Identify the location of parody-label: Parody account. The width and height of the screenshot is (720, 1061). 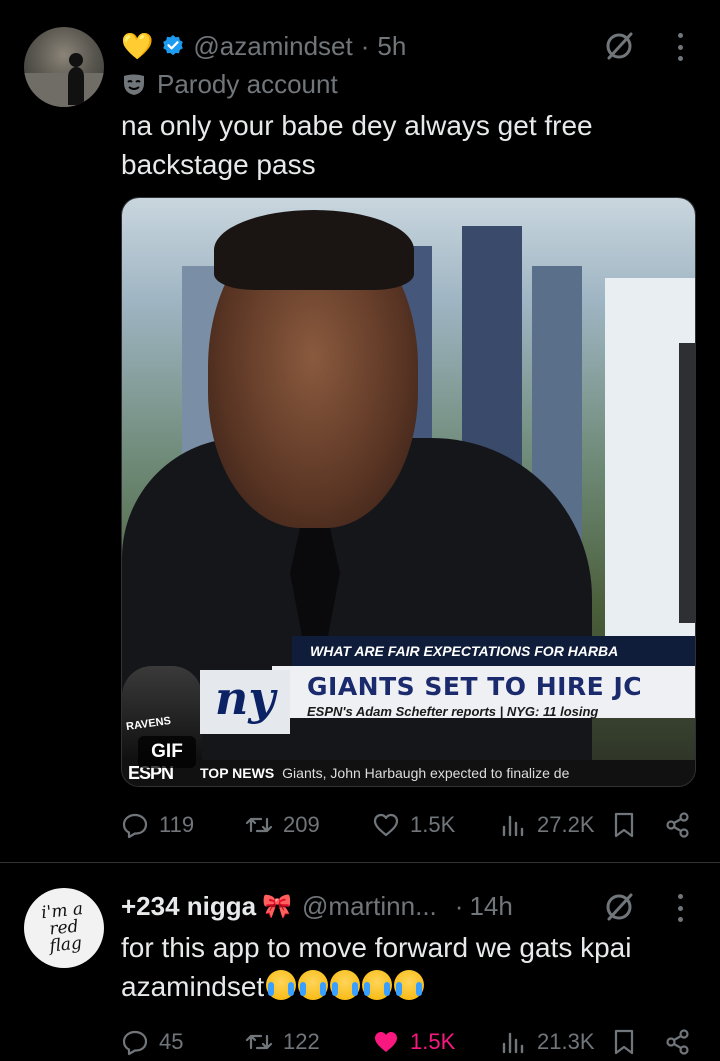
(229, 84).